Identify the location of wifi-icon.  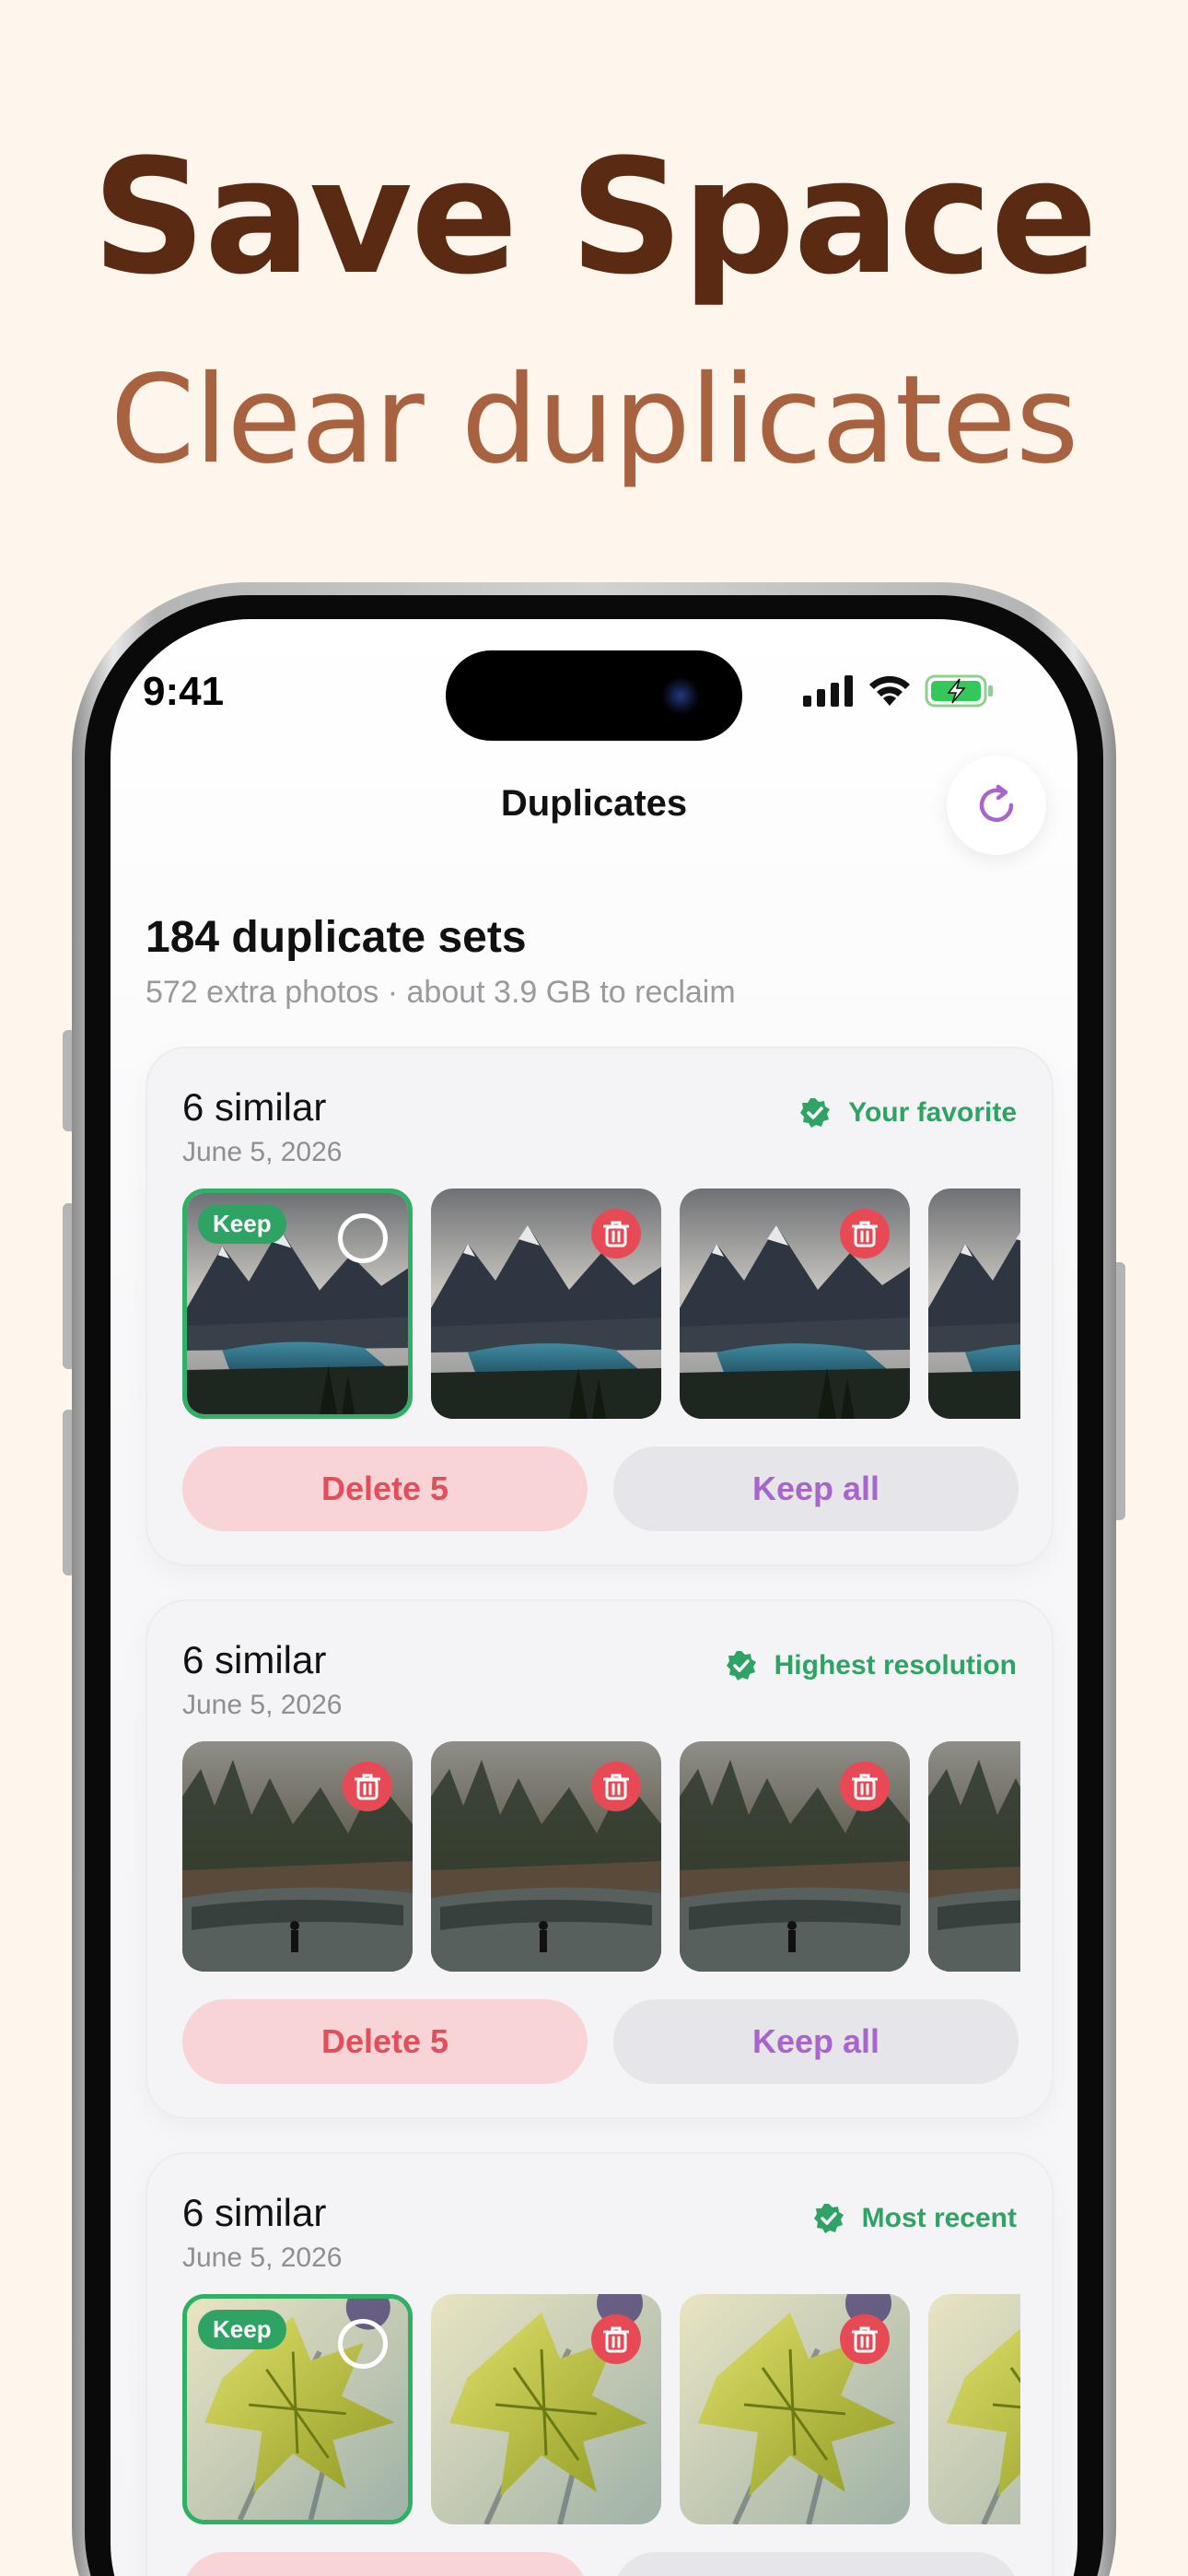
(889, 690).